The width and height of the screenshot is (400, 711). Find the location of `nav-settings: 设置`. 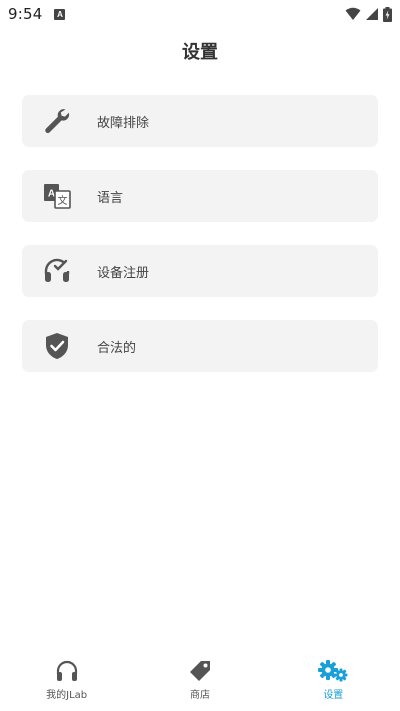

nav-settings: 设置 is located at coordinates (333, 680).